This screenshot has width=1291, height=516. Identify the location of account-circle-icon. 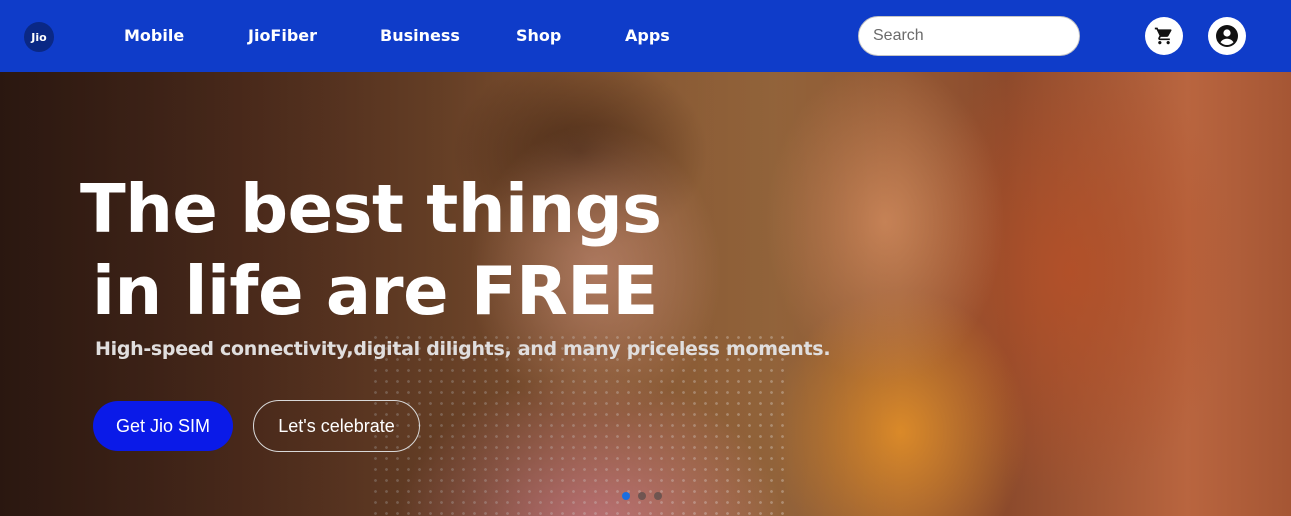
(1227, 36).